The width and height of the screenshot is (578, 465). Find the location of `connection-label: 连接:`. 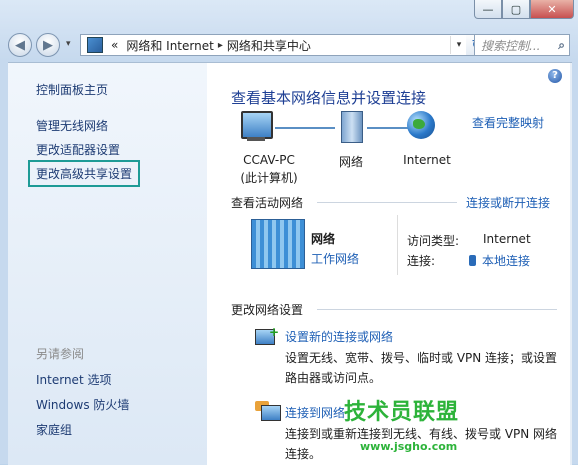

connection-label: 连接: is located at coordinates (421, 261).